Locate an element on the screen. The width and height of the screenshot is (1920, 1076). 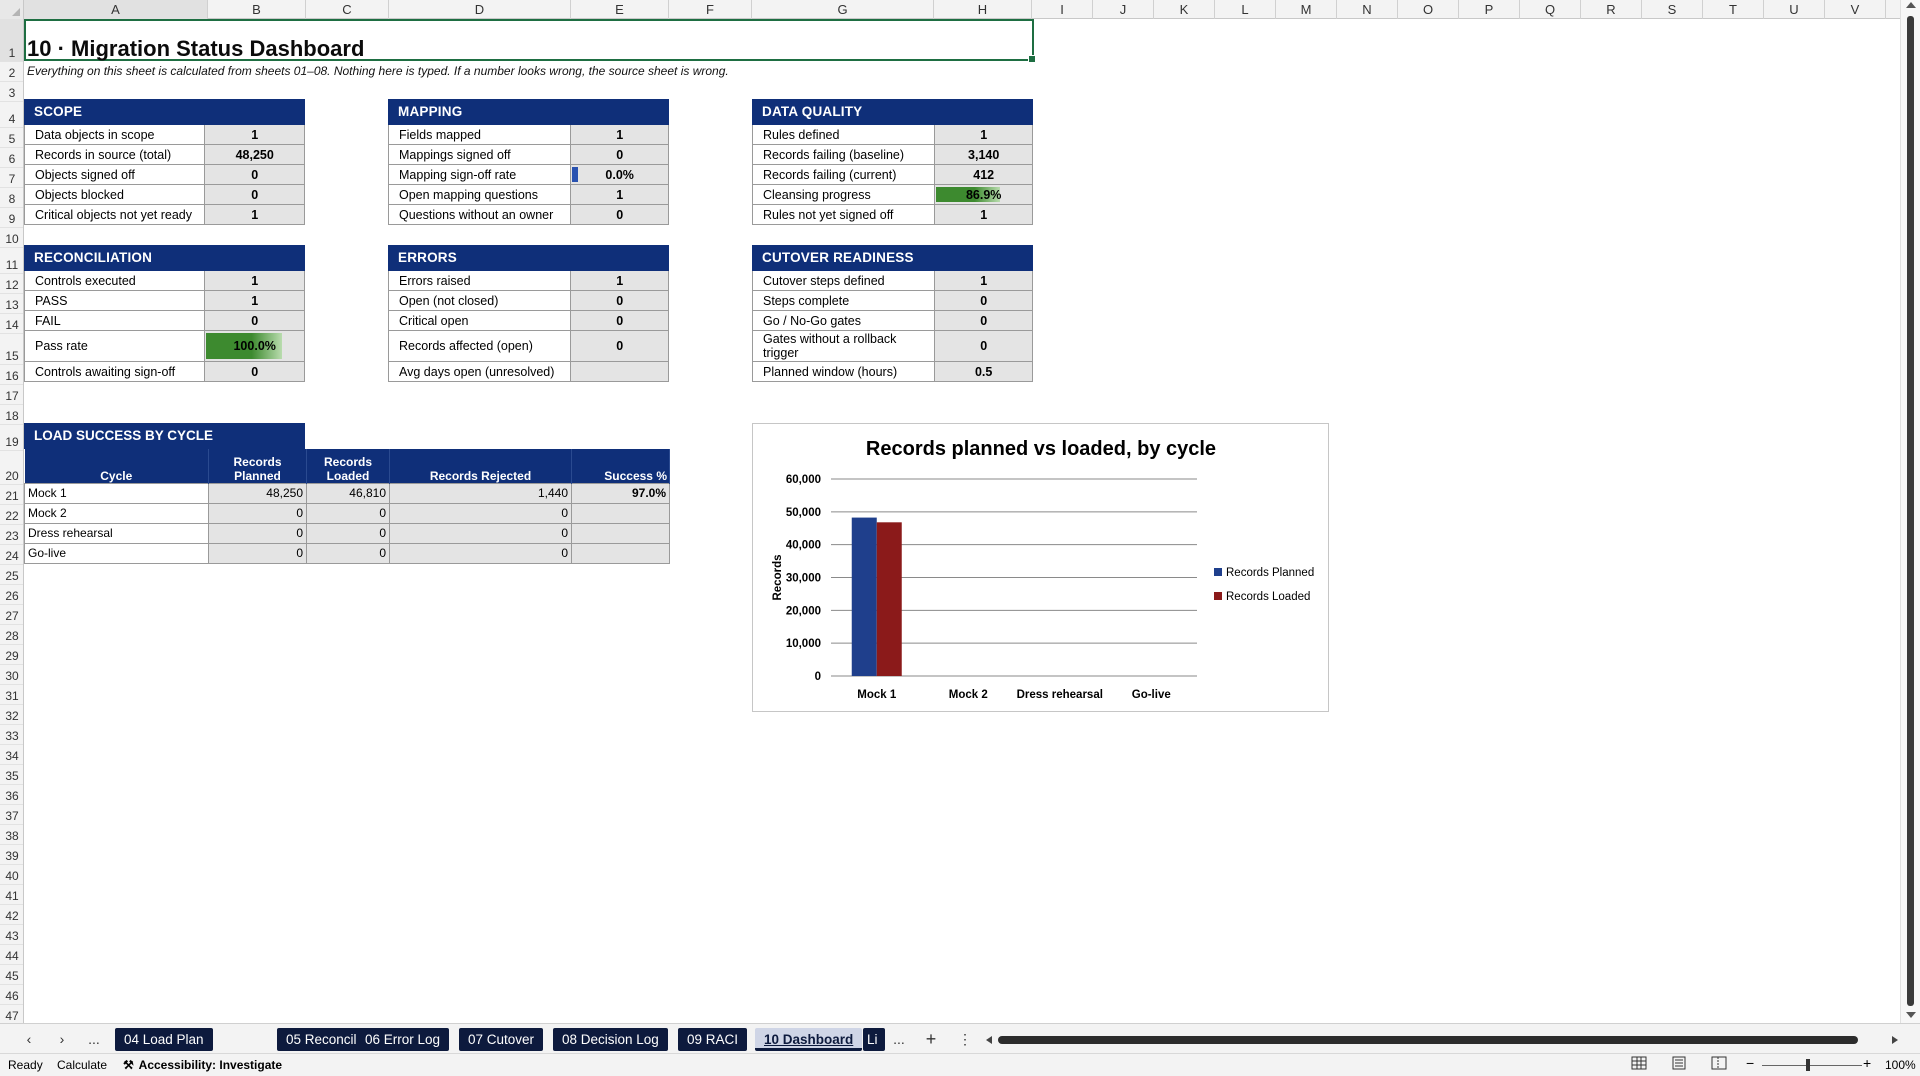
cycle-cell: Go-live is located at coordinates (116, 553).